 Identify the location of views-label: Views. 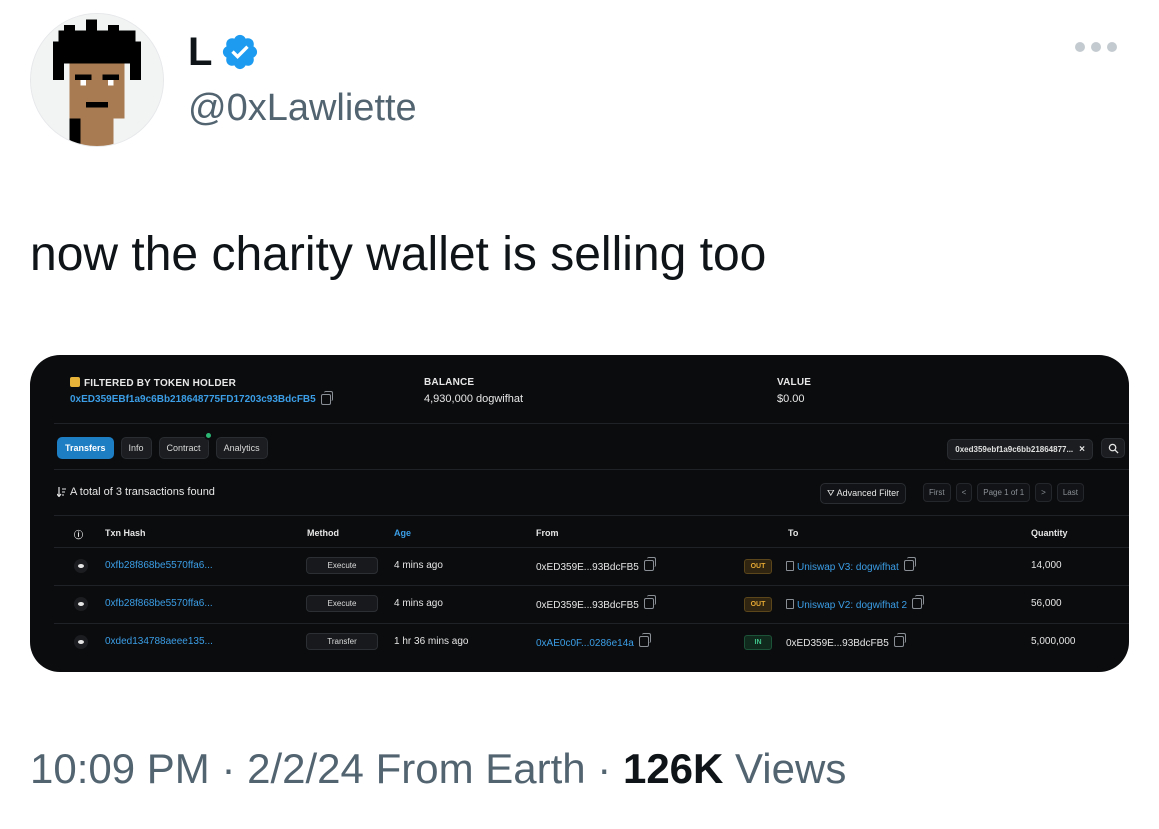
(791, 768).